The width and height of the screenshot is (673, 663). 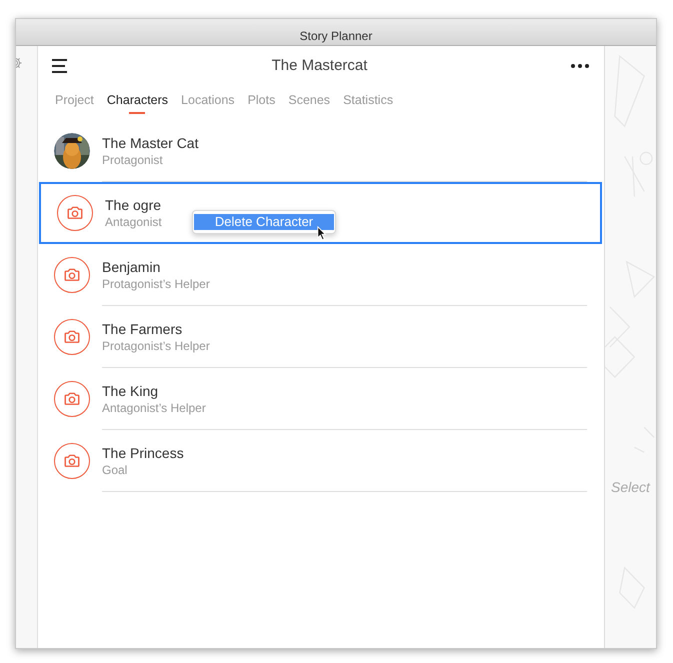 I want to click on document-title: The Mastercat, so click(x=320, y=65).